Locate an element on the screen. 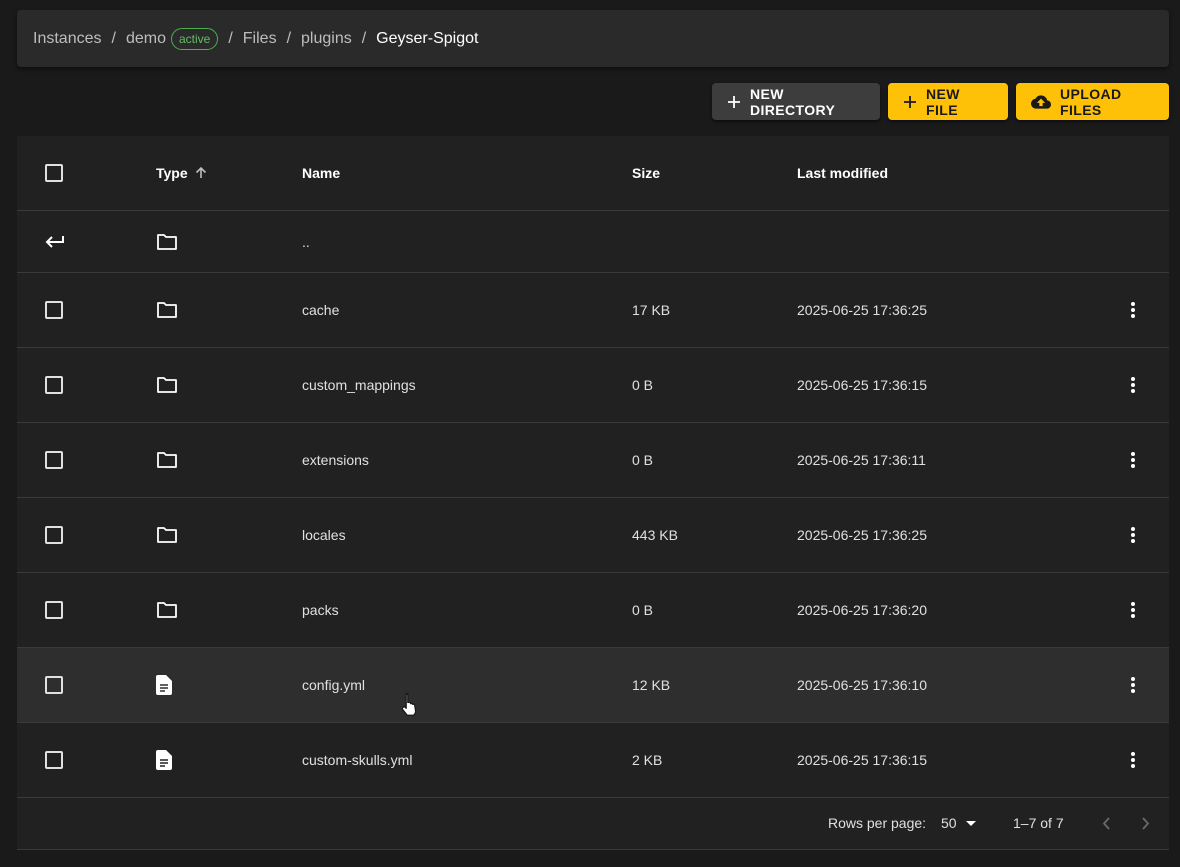  table-header: Type Name Size Last modified is located at coordinates (593, 173).